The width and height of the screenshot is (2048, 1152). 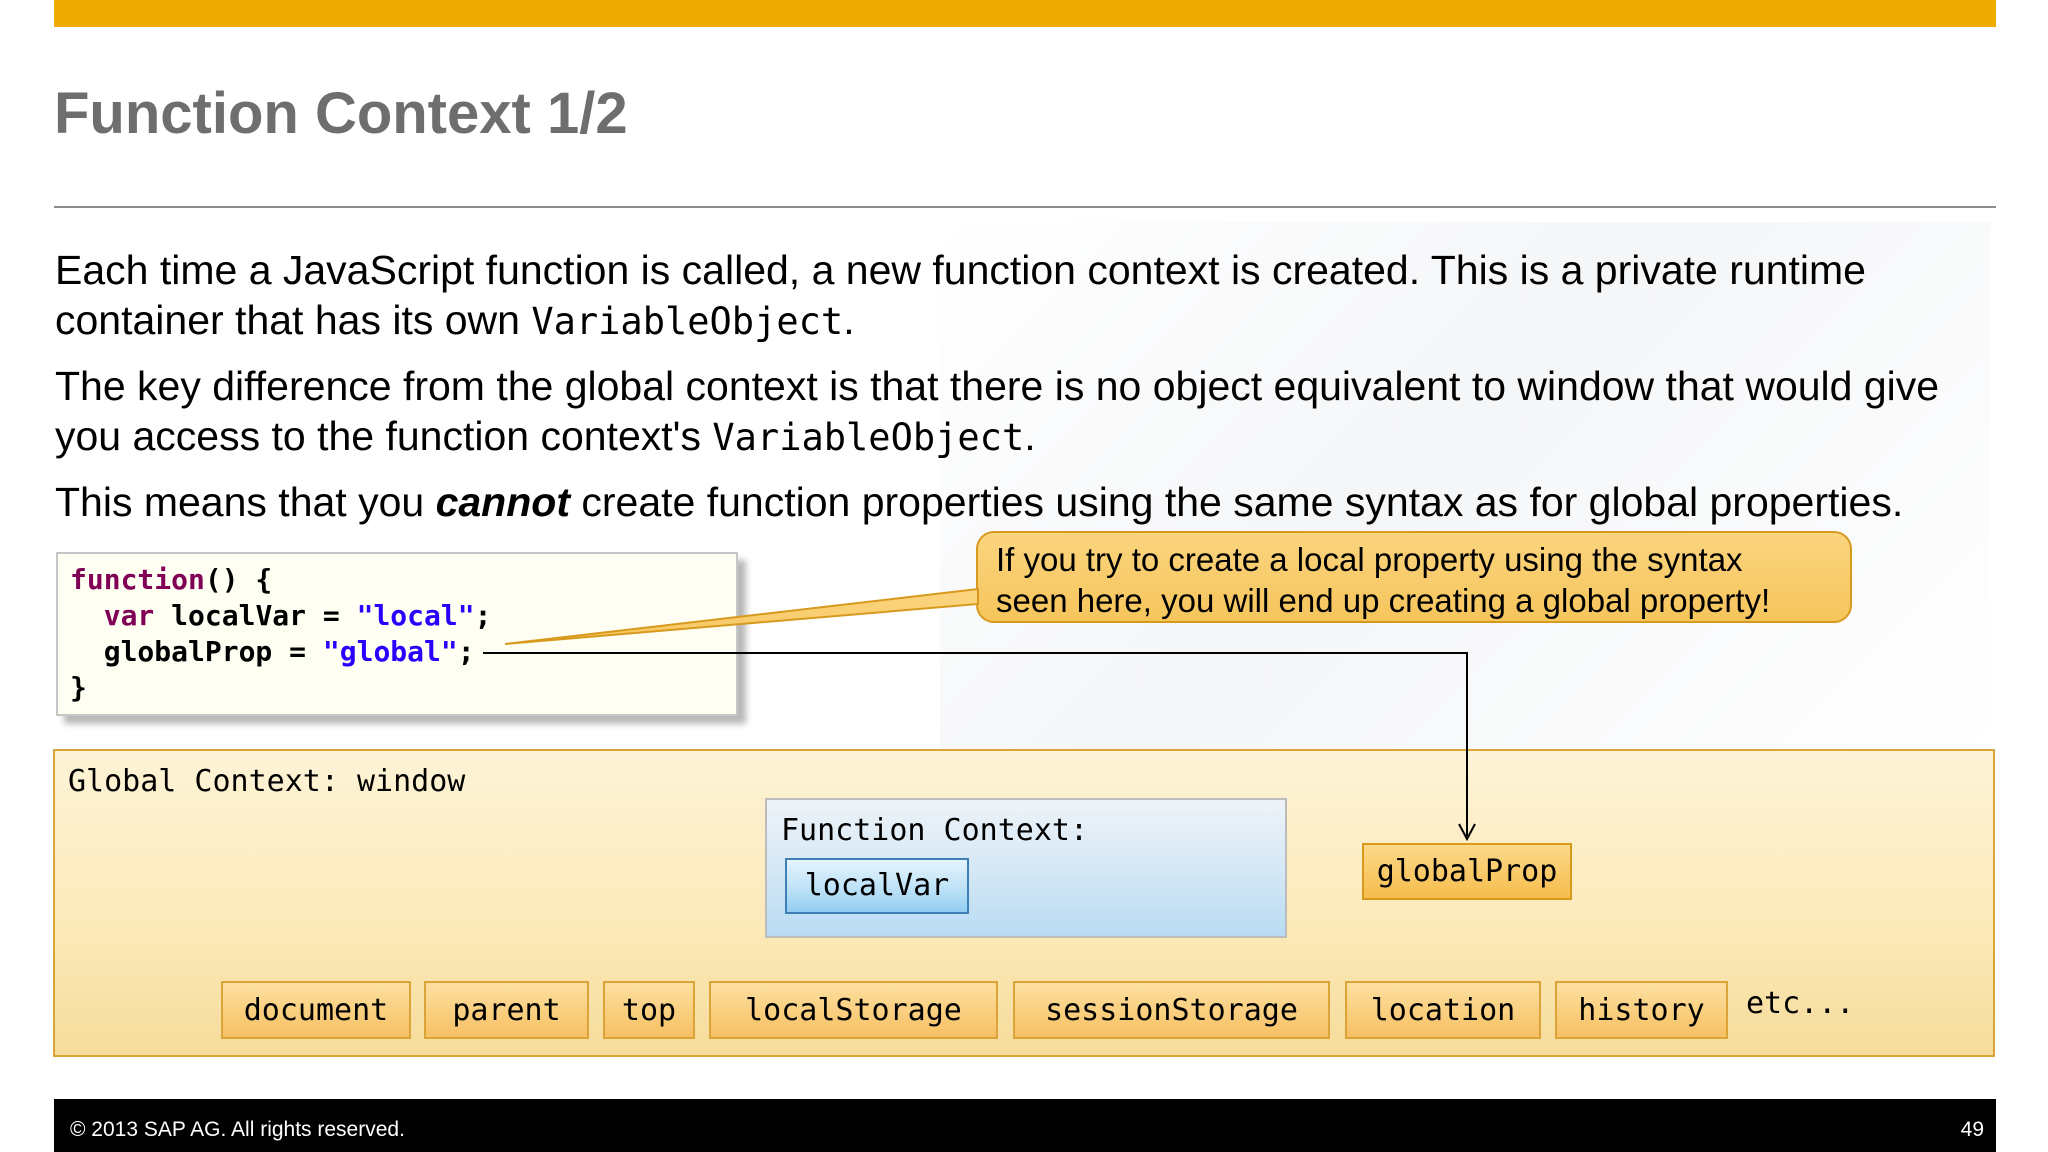 What do you see at coordinates (935, 830) in the screenshot?
I see `function-context-label: Function Context:` at bounding box center [935, 830].